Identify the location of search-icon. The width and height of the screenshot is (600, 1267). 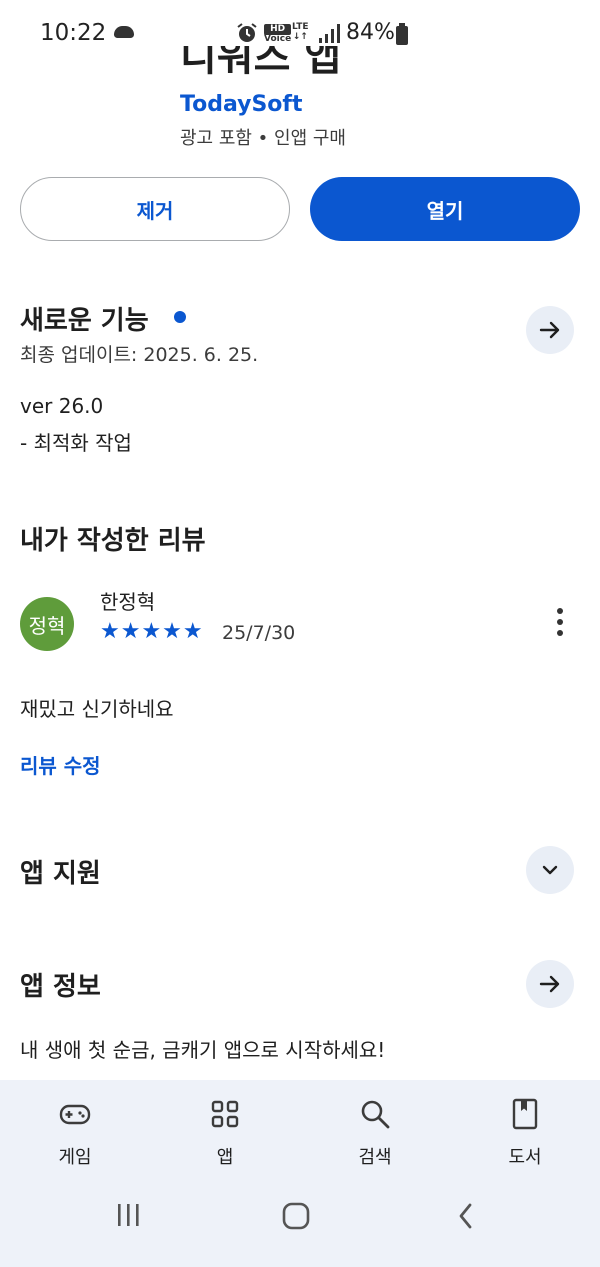
(375, 1114).